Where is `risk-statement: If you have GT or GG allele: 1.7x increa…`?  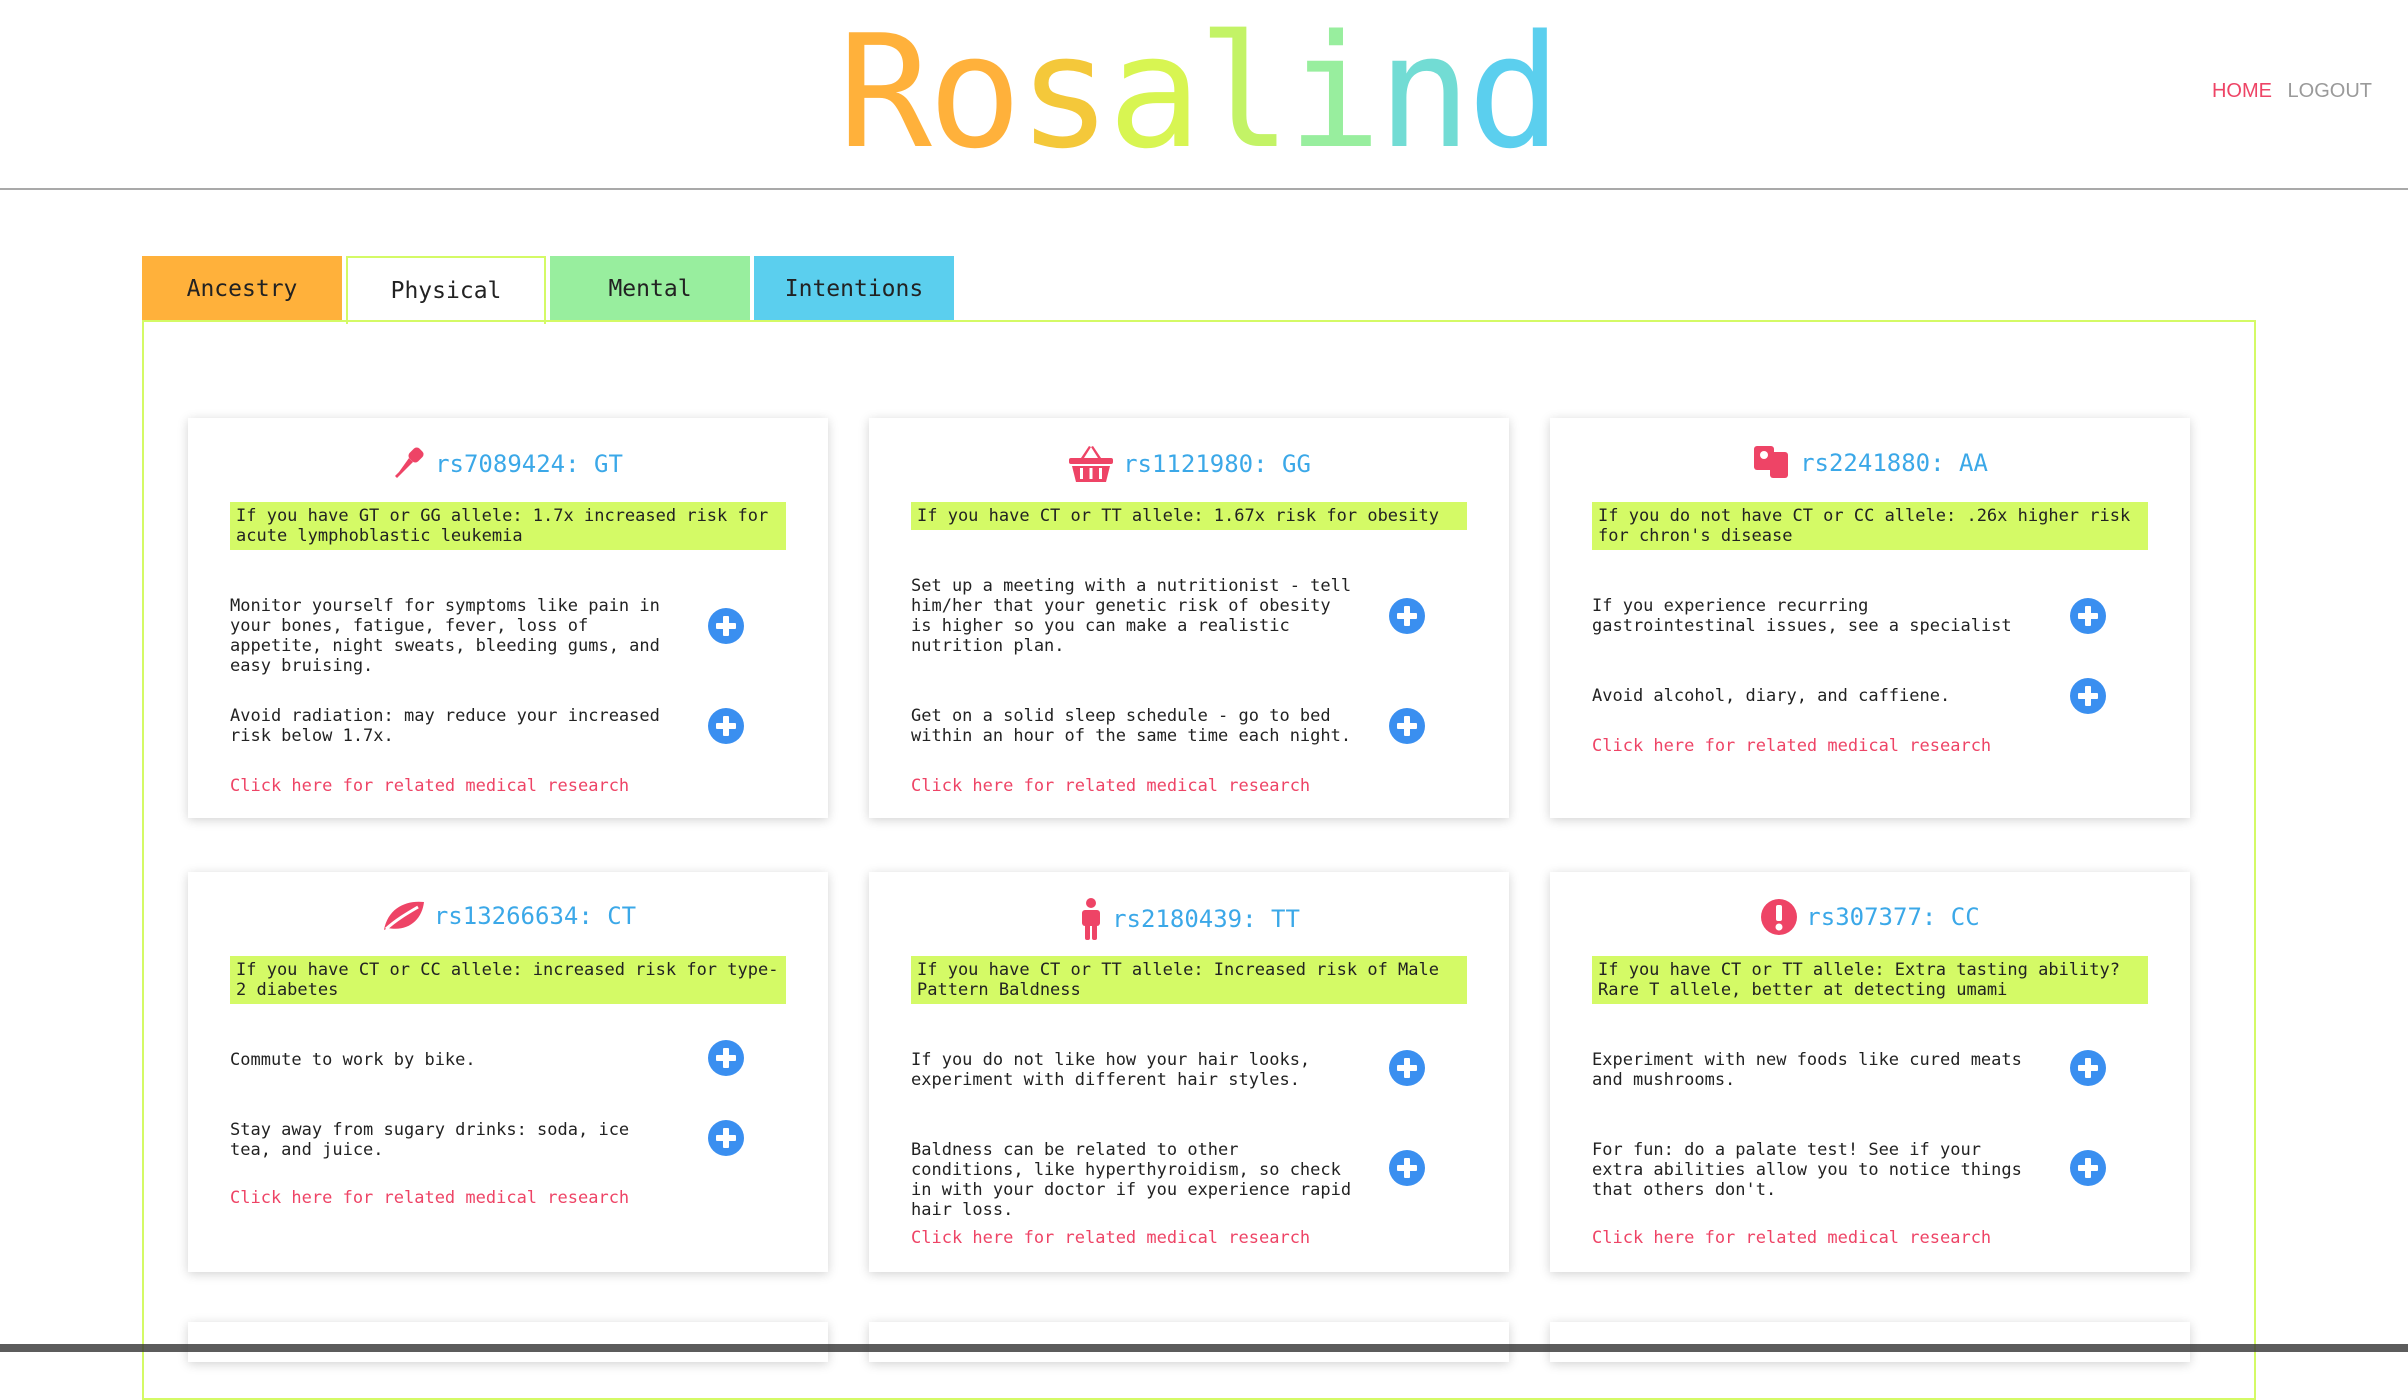
risk-statement: If you have GT or GG allele: 1.7x increa… is located at coordinates (508, 526).